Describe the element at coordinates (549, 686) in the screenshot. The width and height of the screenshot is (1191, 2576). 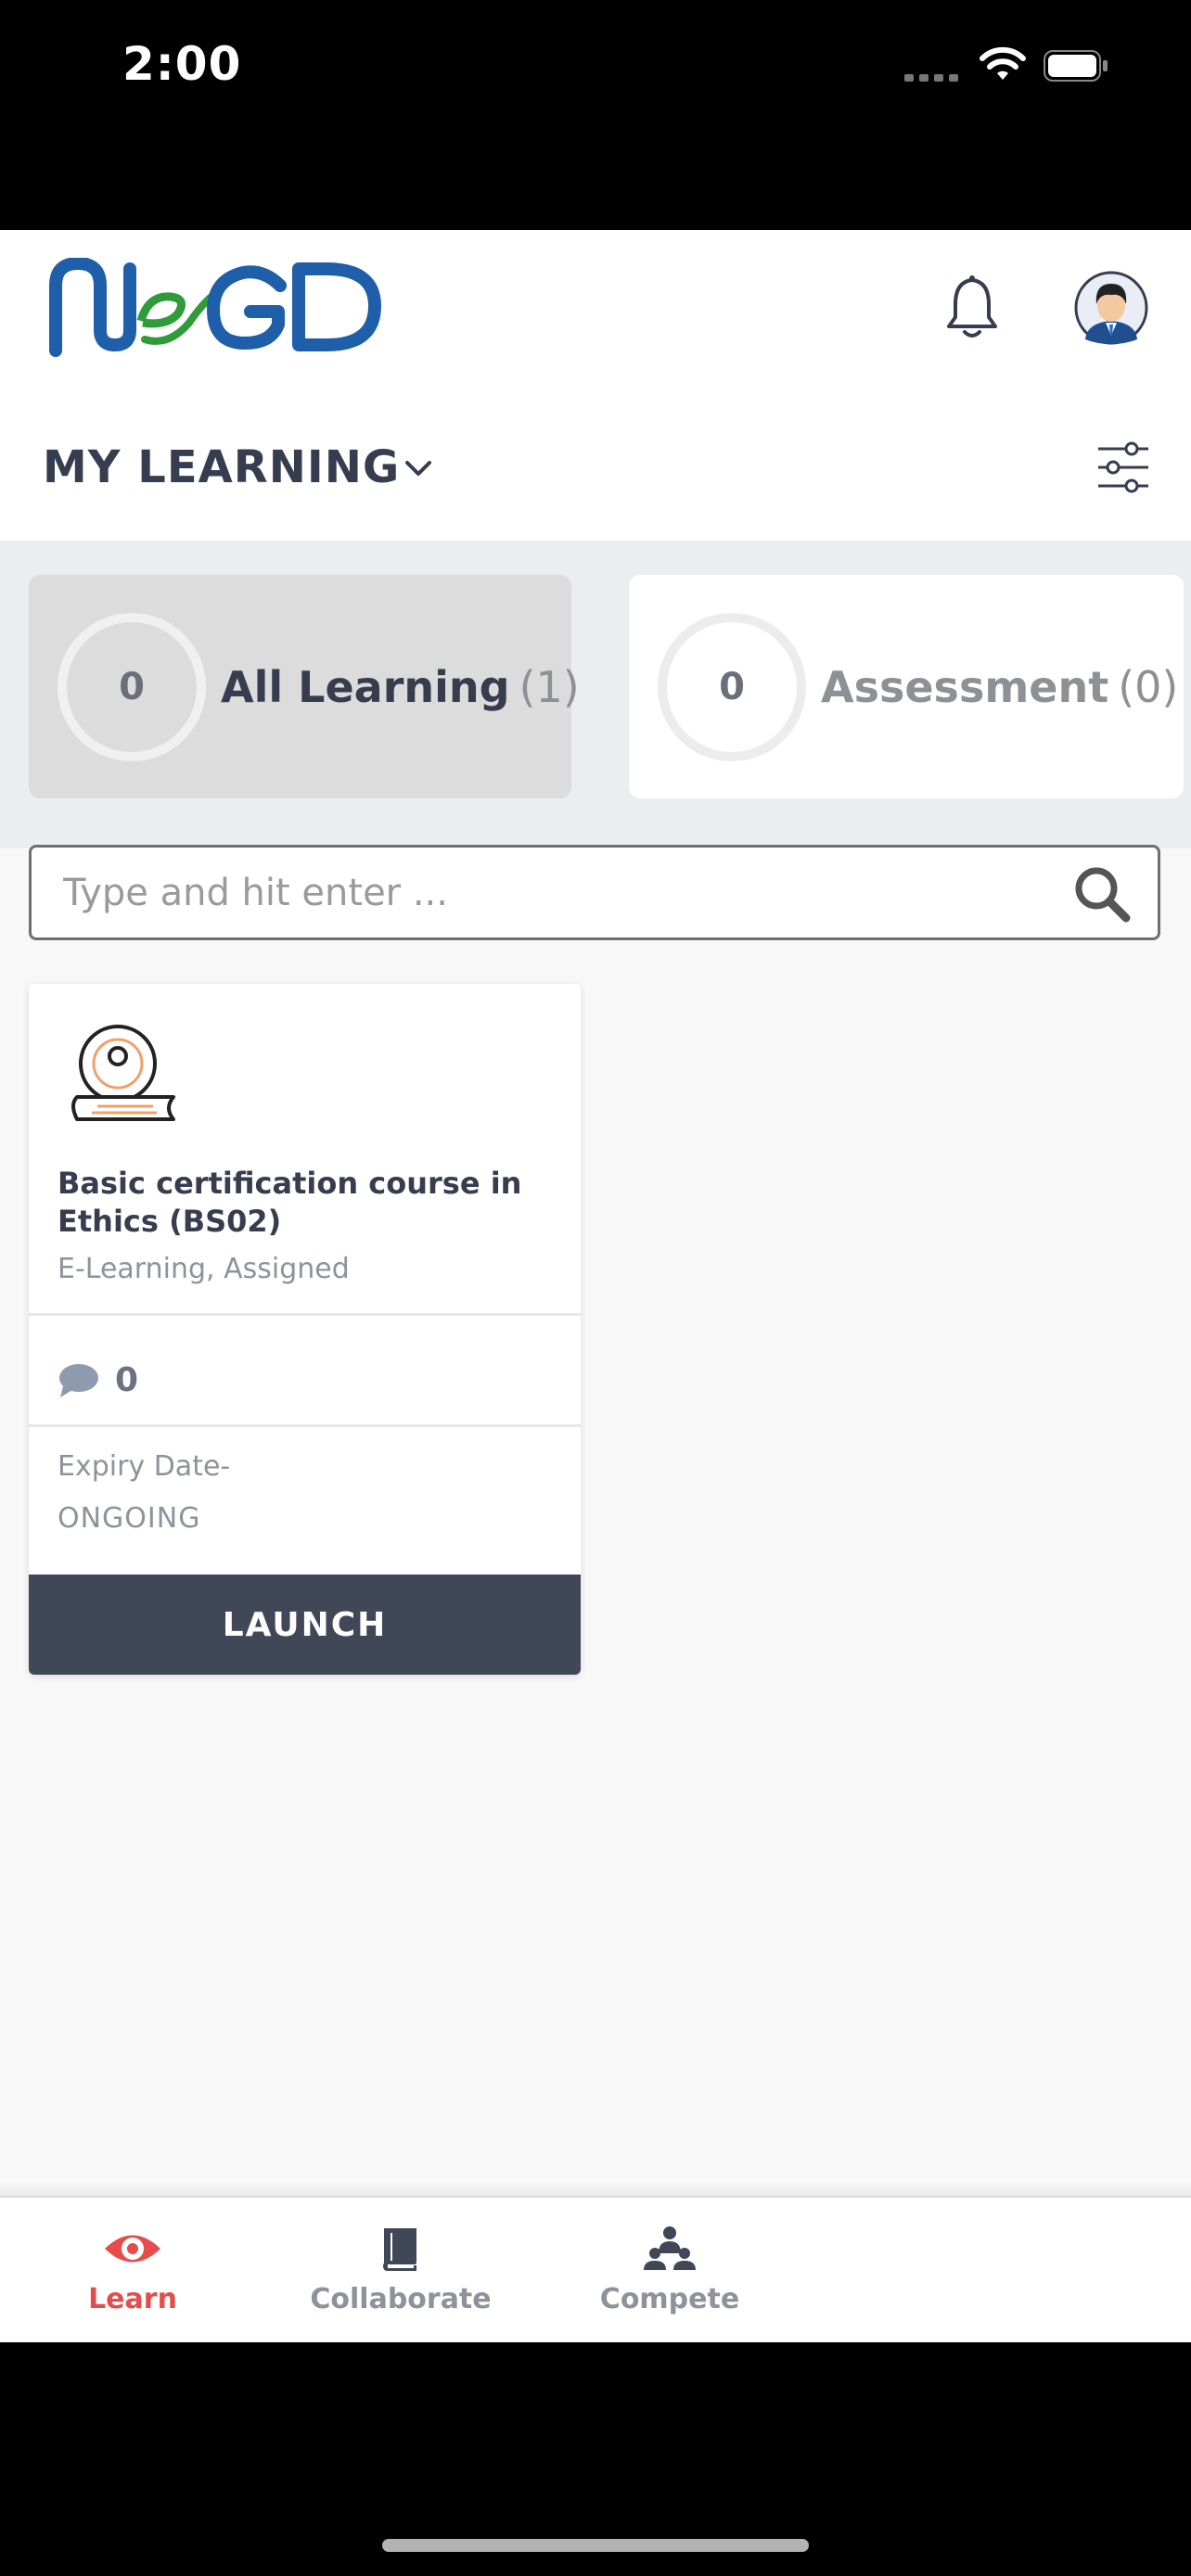
I see `tab-total: (1)` at that location.